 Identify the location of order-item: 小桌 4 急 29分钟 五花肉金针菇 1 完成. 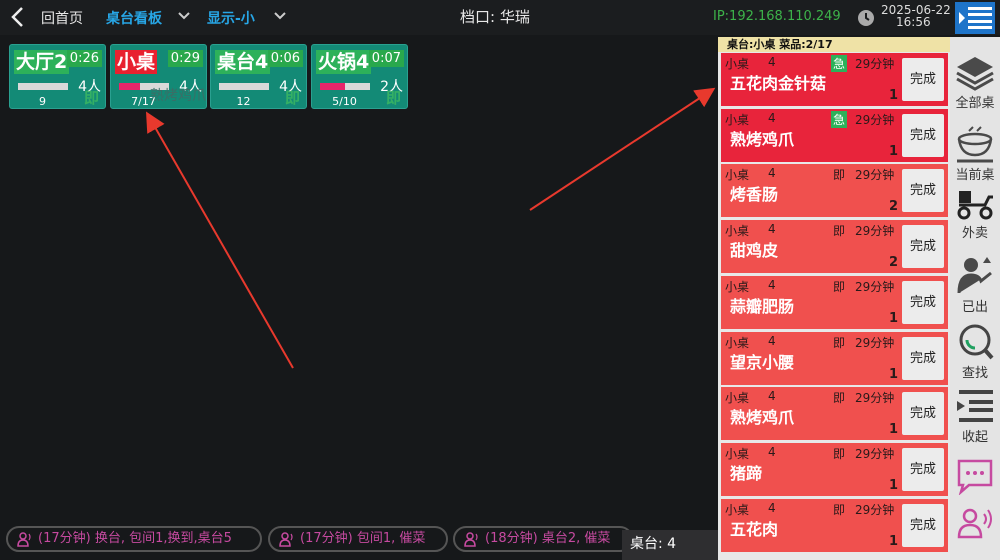
(834, 79).